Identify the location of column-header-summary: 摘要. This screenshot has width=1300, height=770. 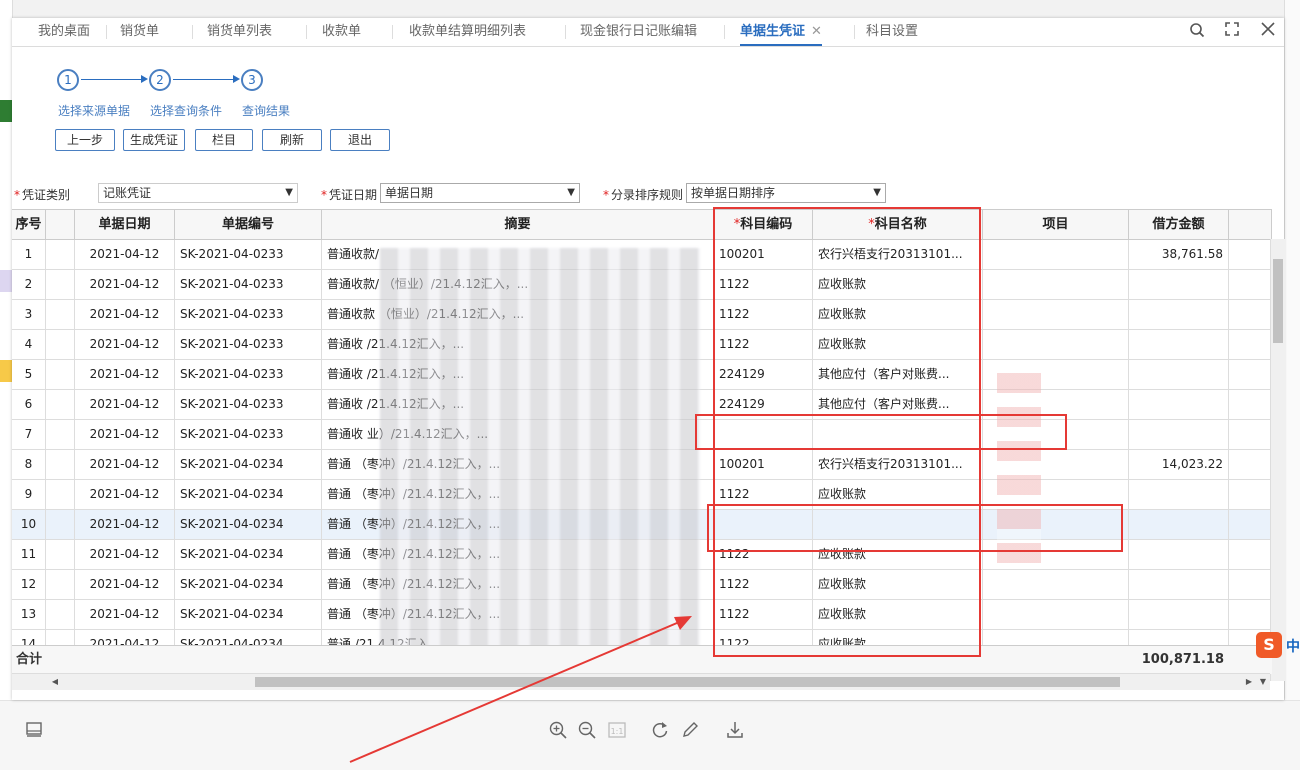
(518, 225).